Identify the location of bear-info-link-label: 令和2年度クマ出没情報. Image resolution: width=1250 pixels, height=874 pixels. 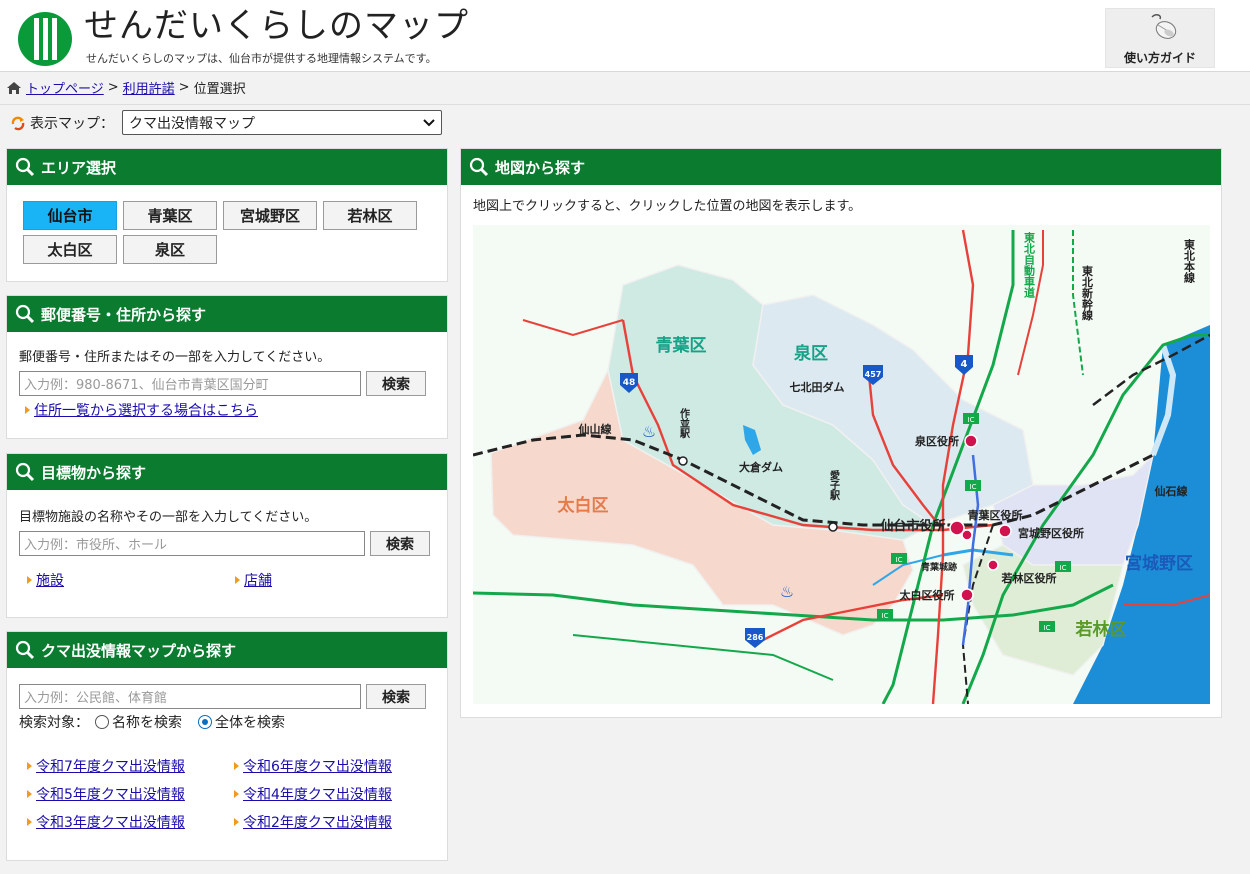
(317, 823).